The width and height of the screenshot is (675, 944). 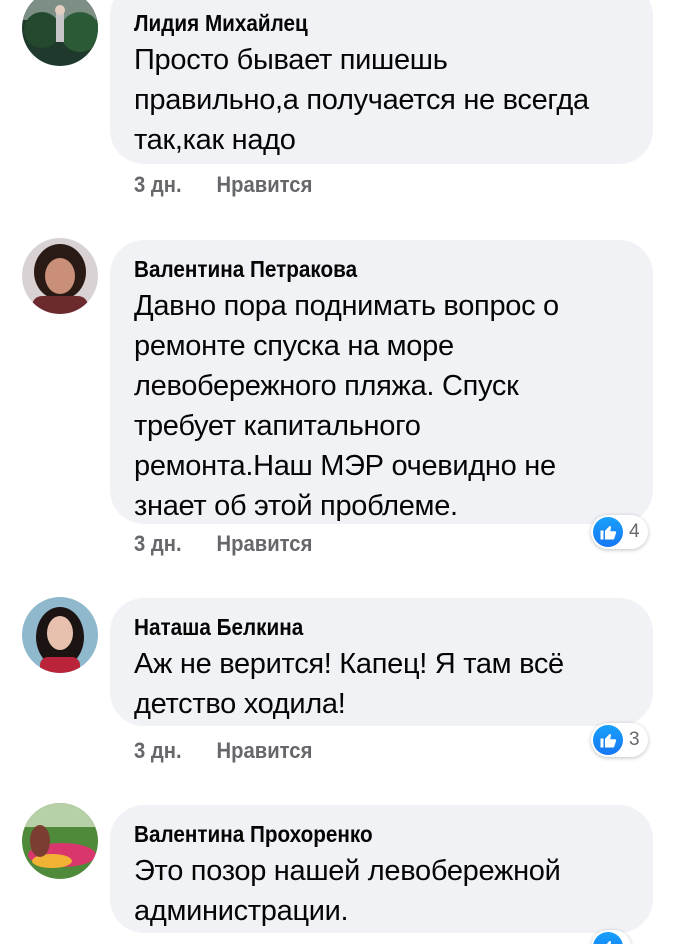 I want to click on comment-text-line: требует капитального, so click(x=277, y=426).